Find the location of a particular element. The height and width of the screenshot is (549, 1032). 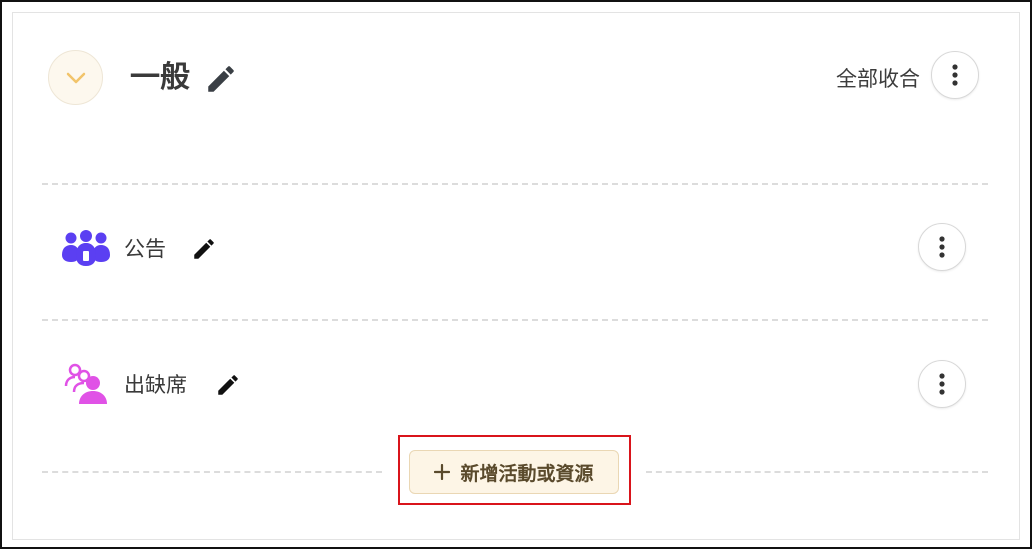

add-activity-label: 新增活動或資源 is located at coordinates (527, 473).